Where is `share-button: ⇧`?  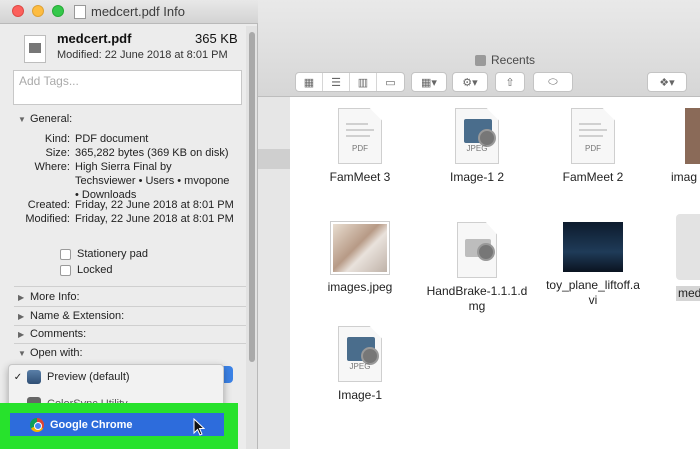
share-button: ⇧ is located at coordinates (510, 82).